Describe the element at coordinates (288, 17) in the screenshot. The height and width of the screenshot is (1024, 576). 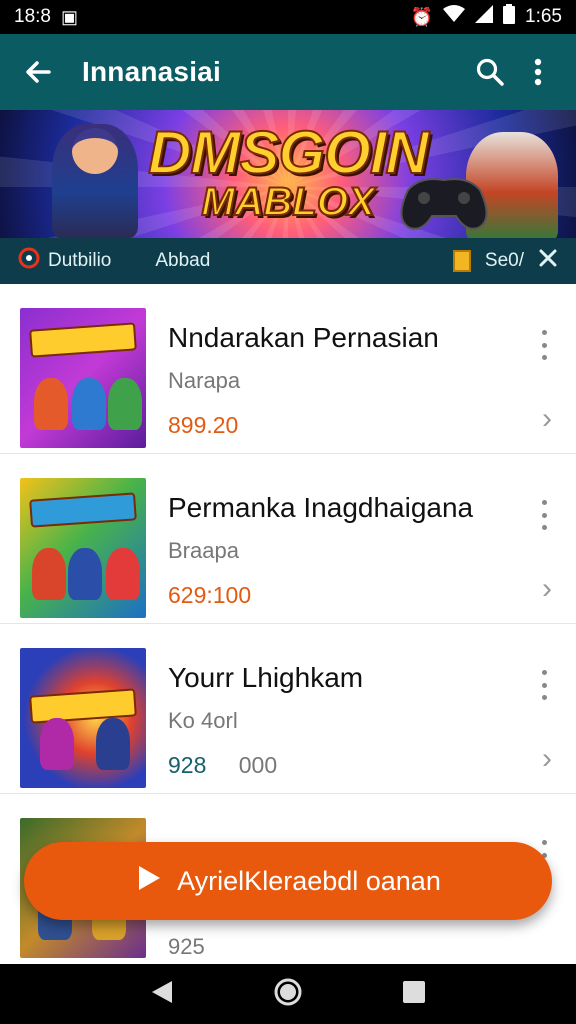
I see `status-bar: 18:8 ▣ ⏰ 1:65` at that location.